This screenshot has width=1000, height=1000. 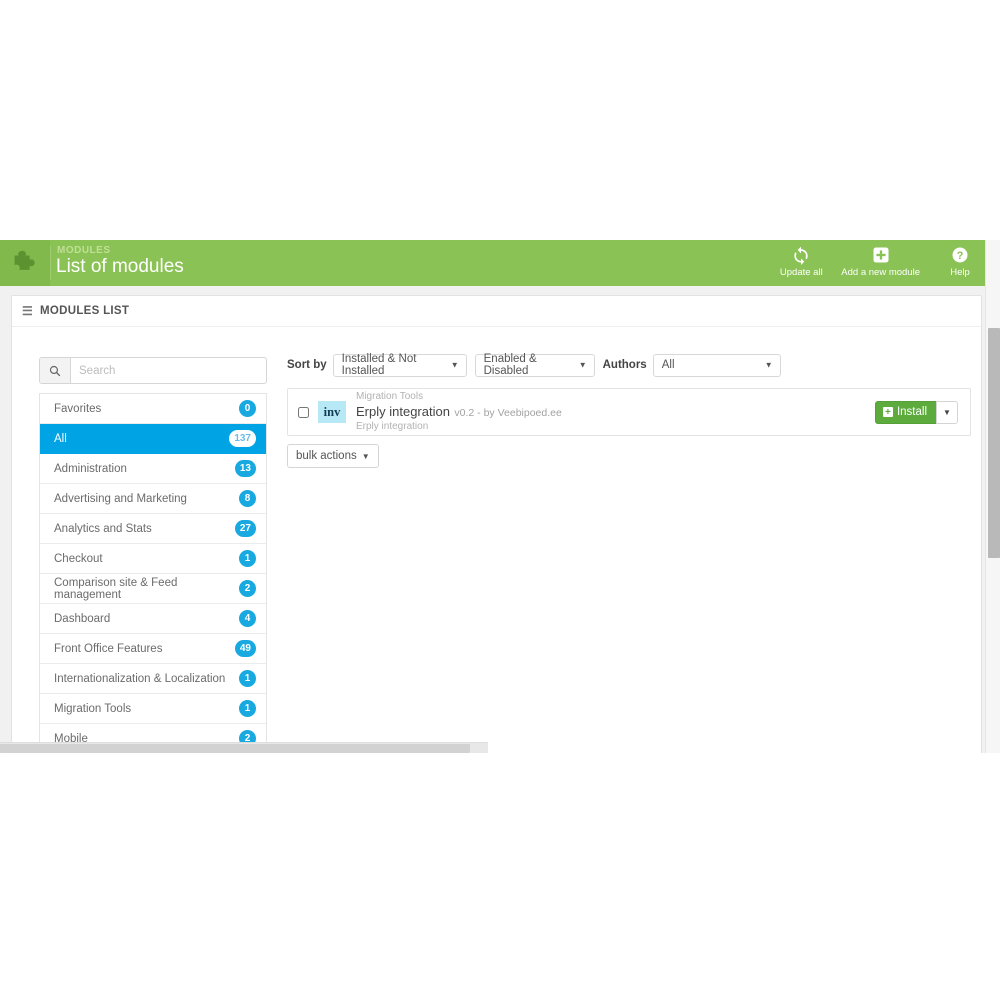 I want to click on help-button: ? Help, so click(x=960, y=260).